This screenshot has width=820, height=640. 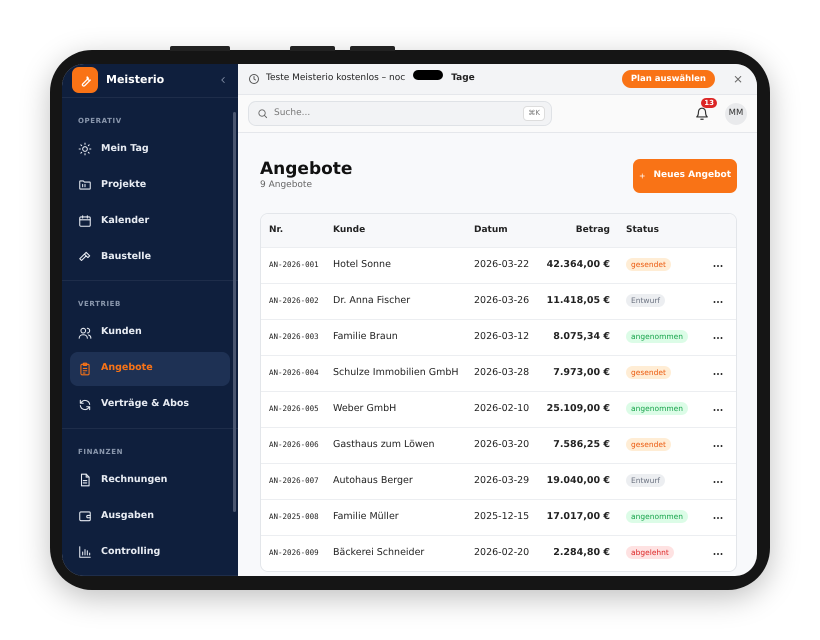 I want to click on trial-days-text: Tage, so click(x=463, y=79).